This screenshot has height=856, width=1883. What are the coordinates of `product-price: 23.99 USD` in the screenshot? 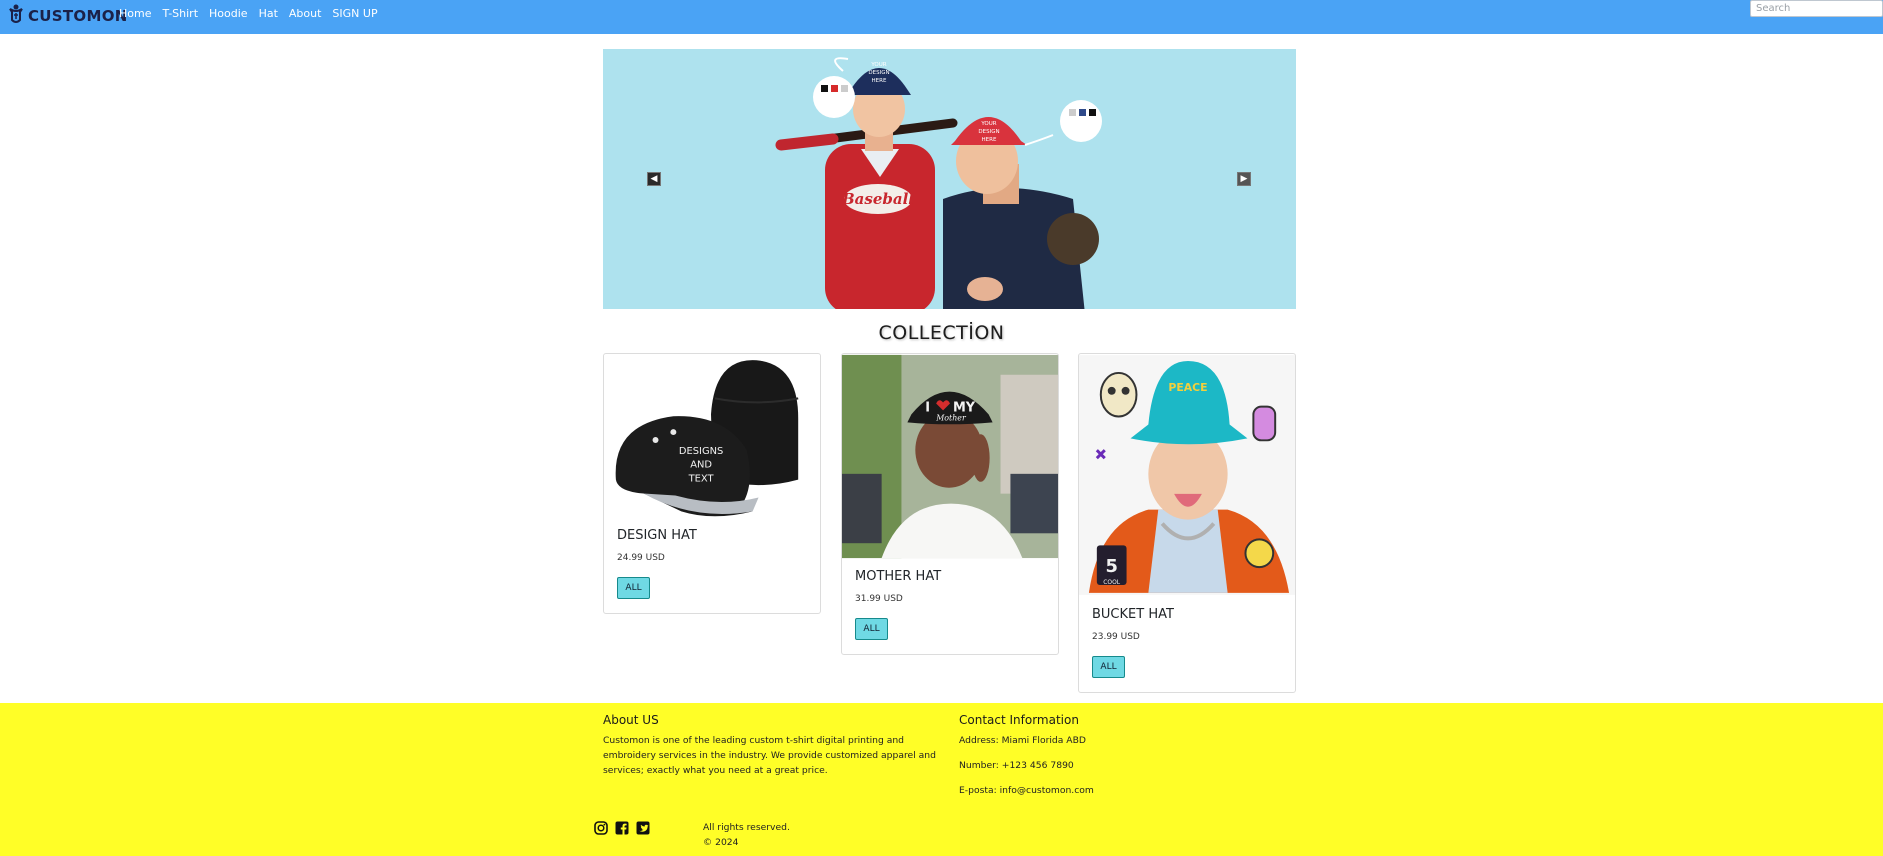 It's located at (1116, 637).